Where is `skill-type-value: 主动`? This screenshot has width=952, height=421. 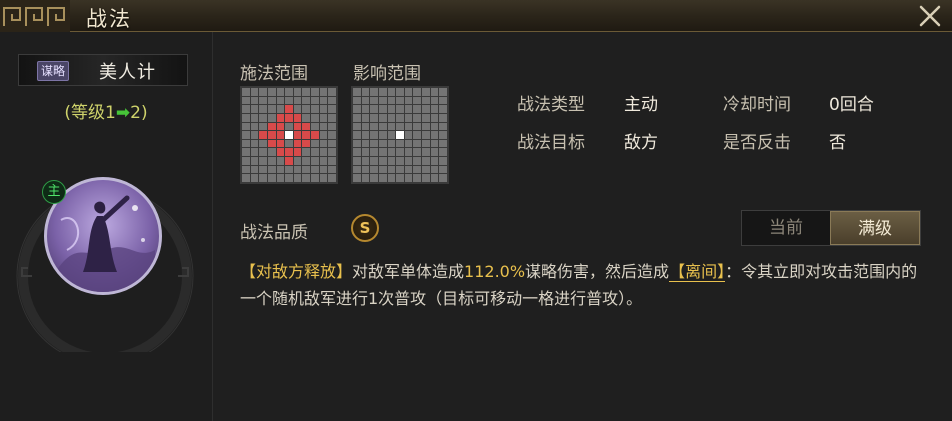 skill-type-value: 主动 is located at coordinates (641, 105).